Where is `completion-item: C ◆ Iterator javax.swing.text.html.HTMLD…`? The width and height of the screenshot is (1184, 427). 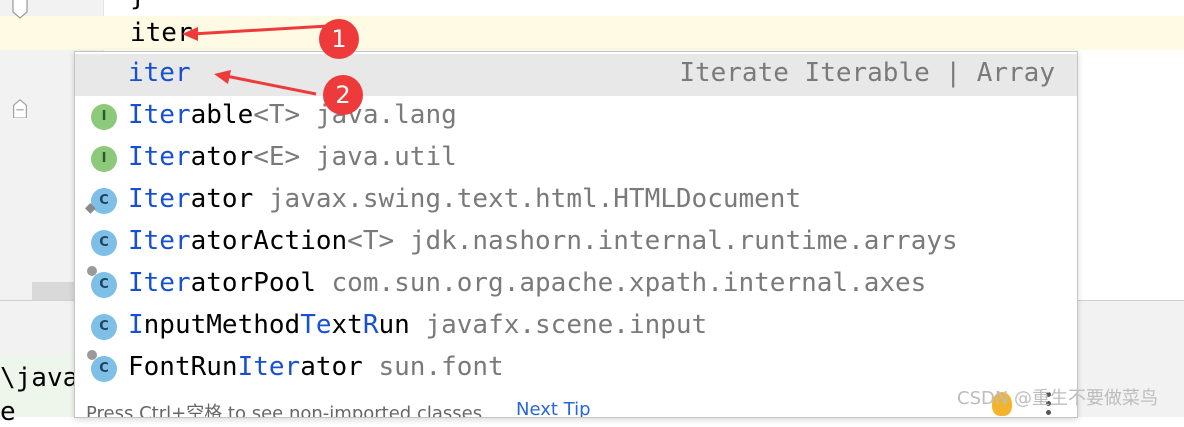
completion-item: C ◆ Iterator javax.swing.text.html.HTMLD… is located at coordinates (576, 201).